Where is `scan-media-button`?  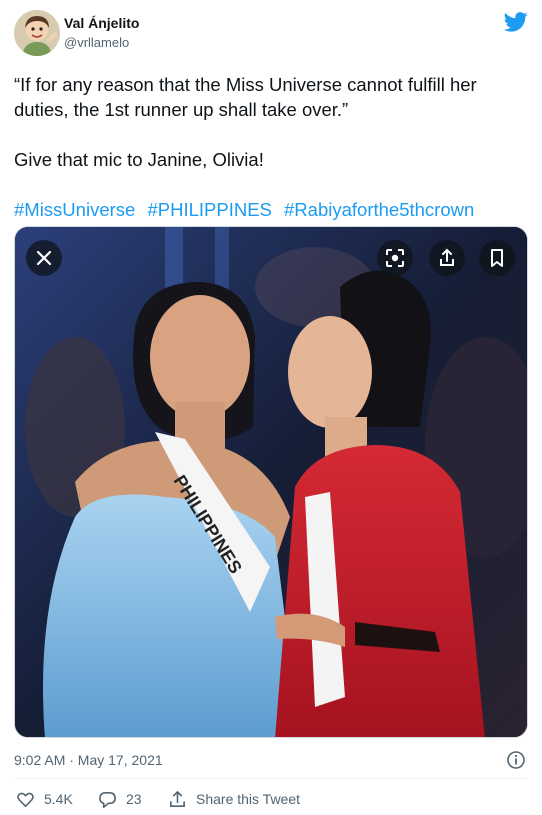
scan-media-button is located at coordinates (395, 258).